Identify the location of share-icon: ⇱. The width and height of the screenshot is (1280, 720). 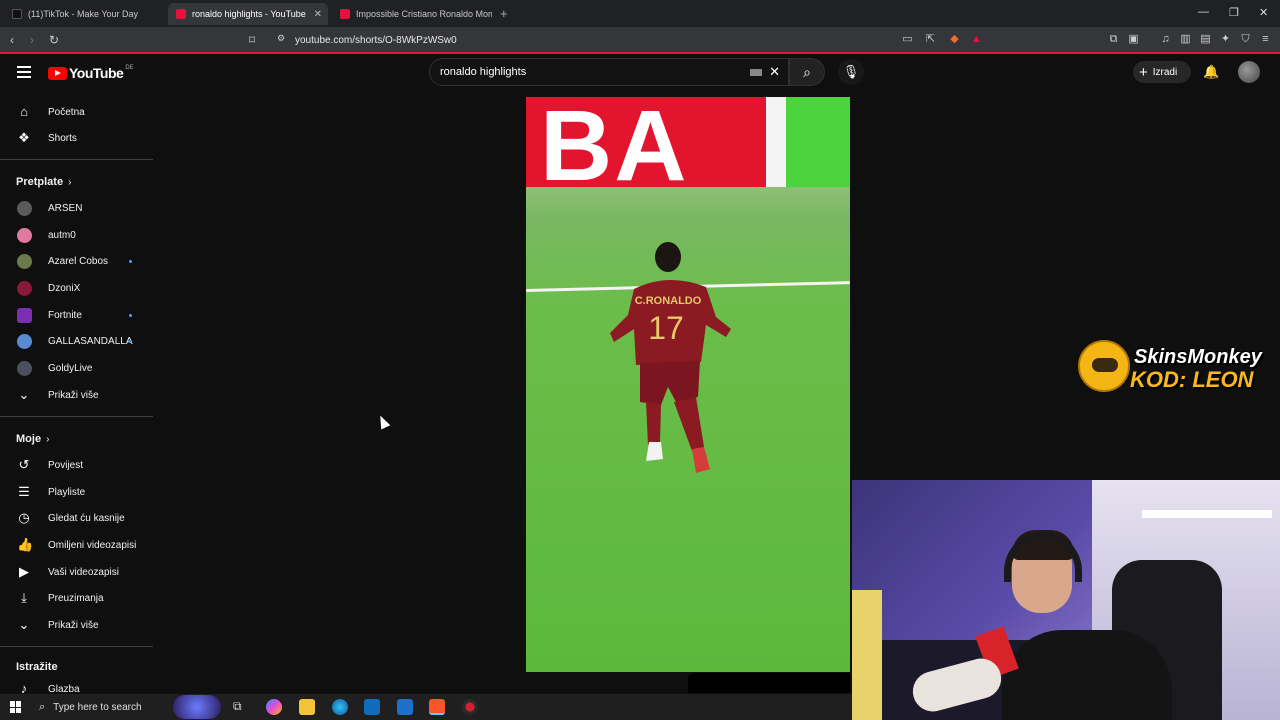
(930, 39).